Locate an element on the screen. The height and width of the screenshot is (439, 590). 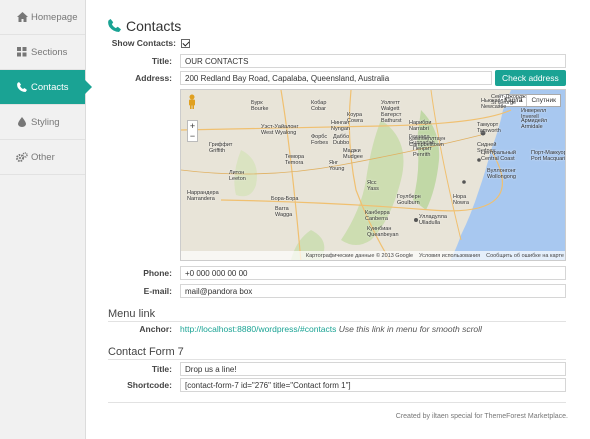
map-place-sub: Nowra is located at coordinates (461, 203).